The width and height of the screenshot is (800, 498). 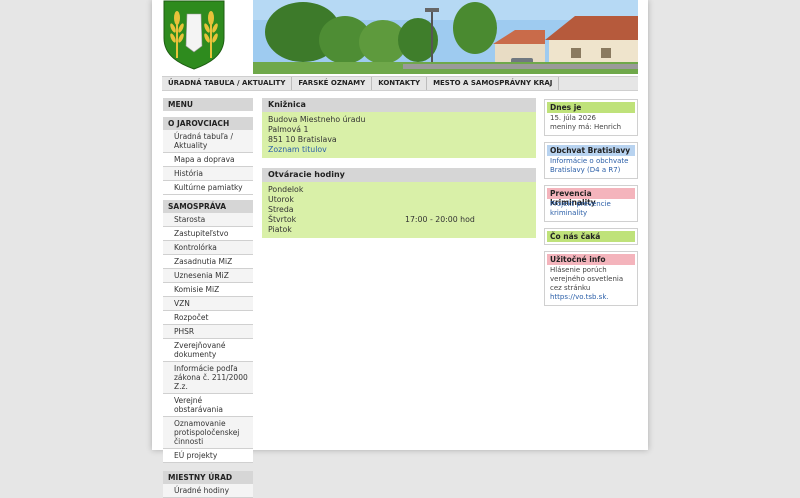 I want to click on hours-day: Utorok, so click(x=281, y=199).